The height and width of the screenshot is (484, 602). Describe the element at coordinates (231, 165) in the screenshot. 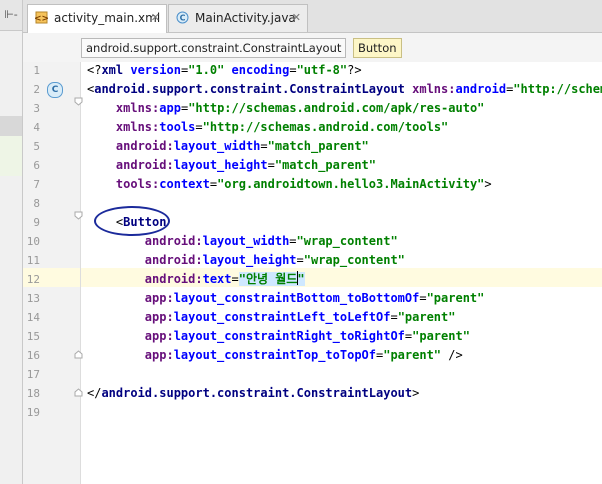

I see `code-line: android:layout_height="match_parent"` at that location.